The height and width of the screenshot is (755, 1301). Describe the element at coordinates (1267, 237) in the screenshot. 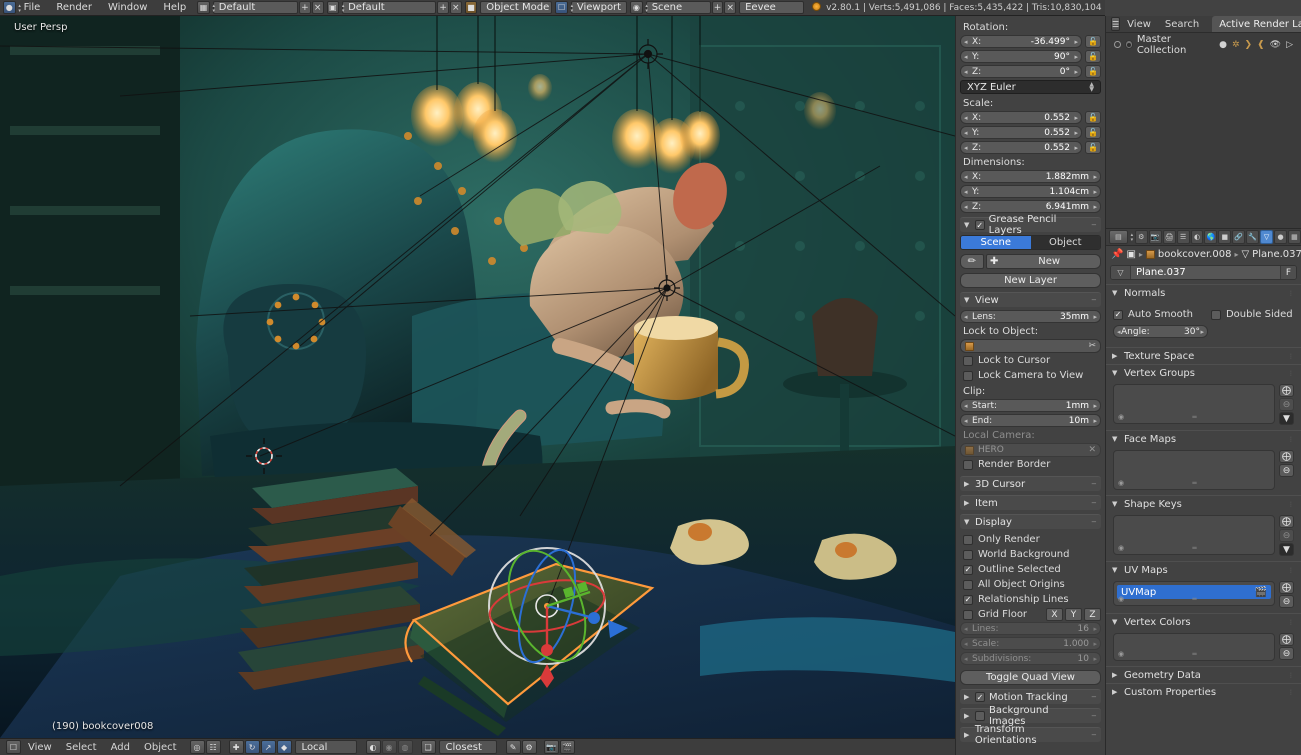

I see `object-data-icon: ▽` at that location.